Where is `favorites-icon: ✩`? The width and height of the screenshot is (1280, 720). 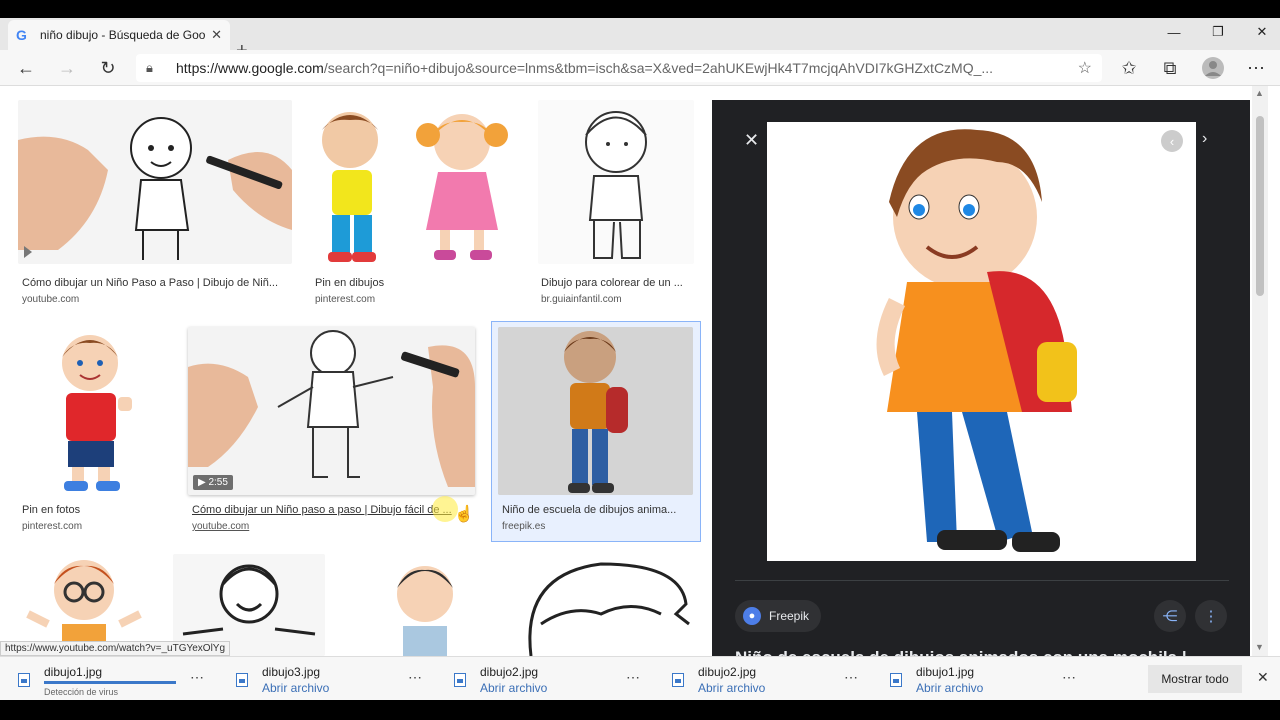 favorites-icon: ✩ is located at coordinates (1129, 68).